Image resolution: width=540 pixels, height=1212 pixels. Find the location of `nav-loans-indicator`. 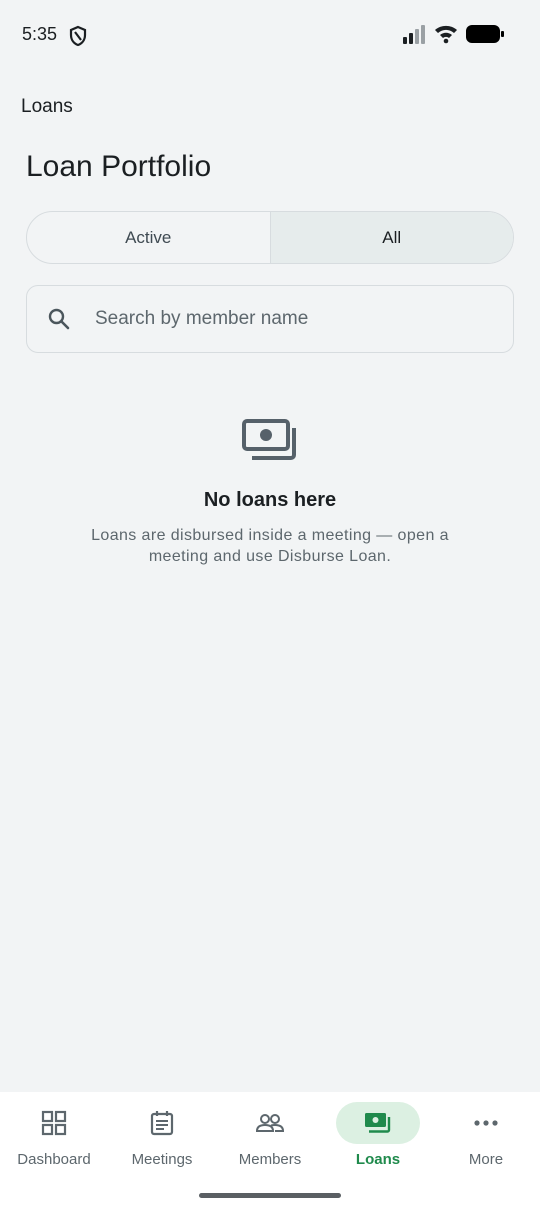

nav-loans-indicator is located at coordinates (378, 1123).